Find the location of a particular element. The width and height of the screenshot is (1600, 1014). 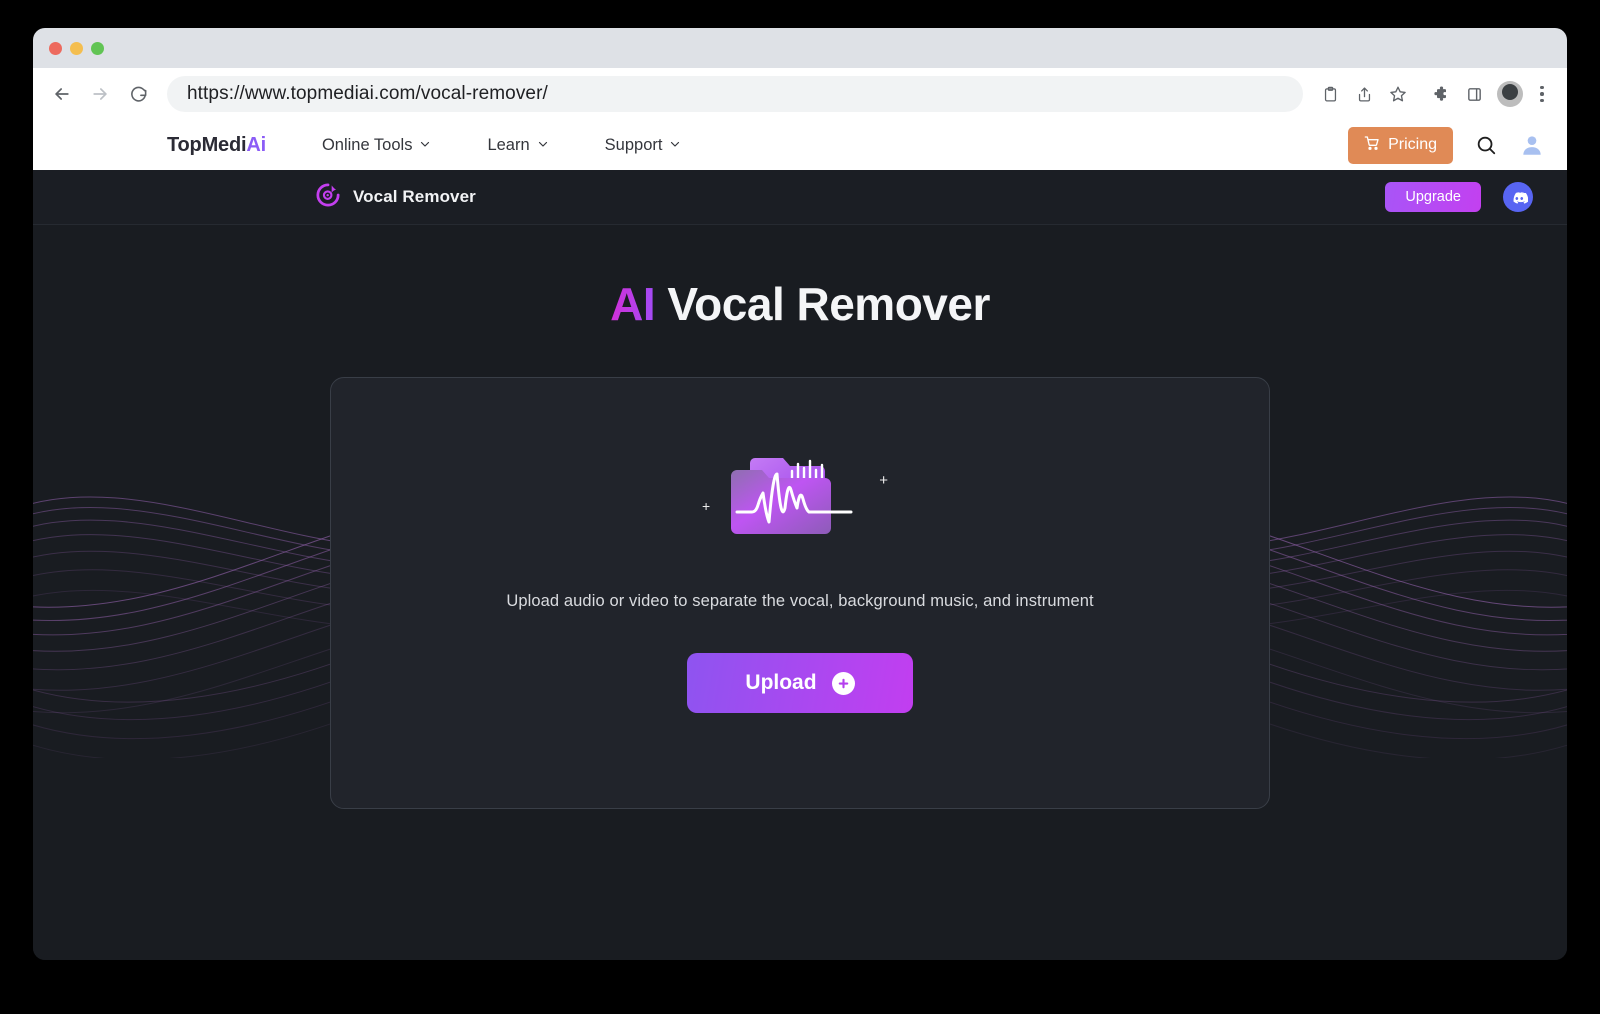

upgrade-button-label: Upgrade is located at coordinates (1433, 197).